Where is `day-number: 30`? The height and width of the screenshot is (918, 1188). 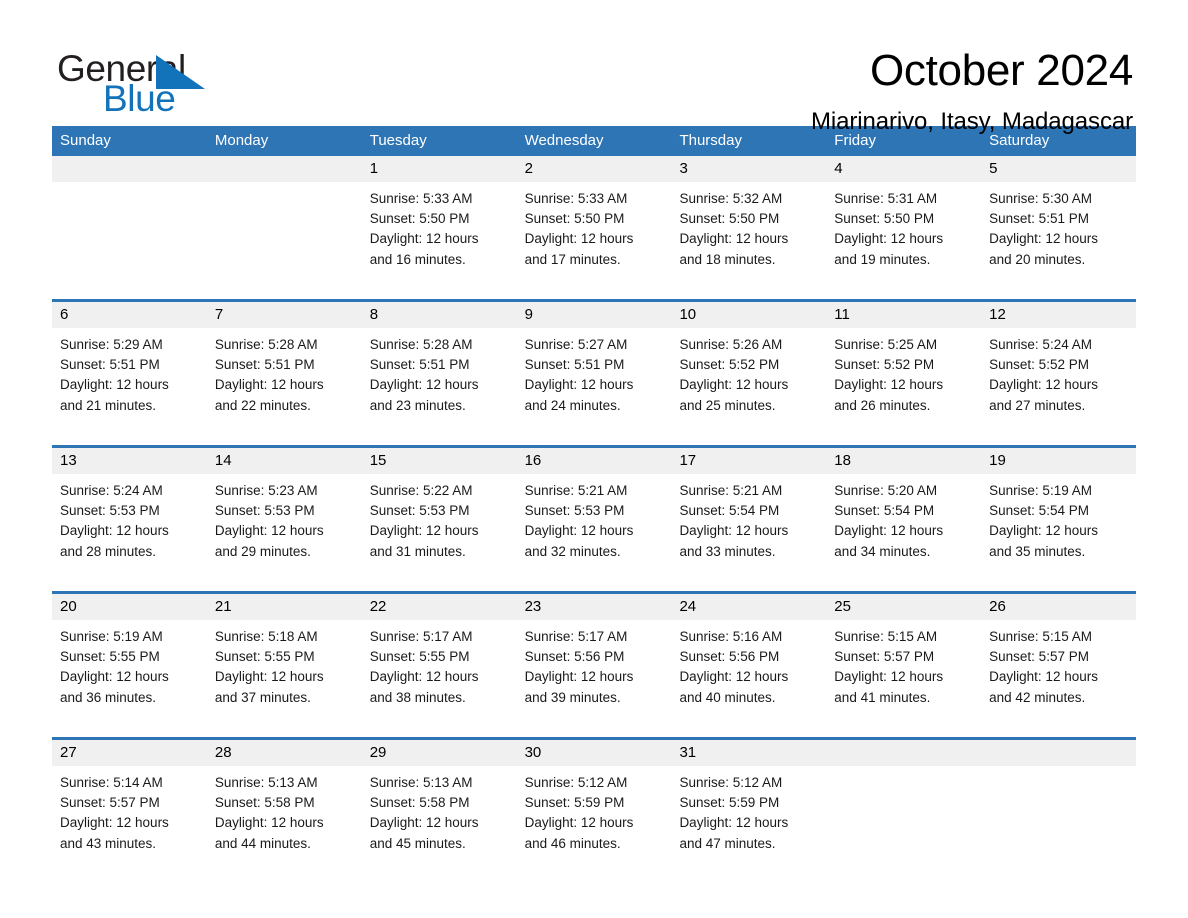
day-number: 30 is located at coordinates (594, 753).